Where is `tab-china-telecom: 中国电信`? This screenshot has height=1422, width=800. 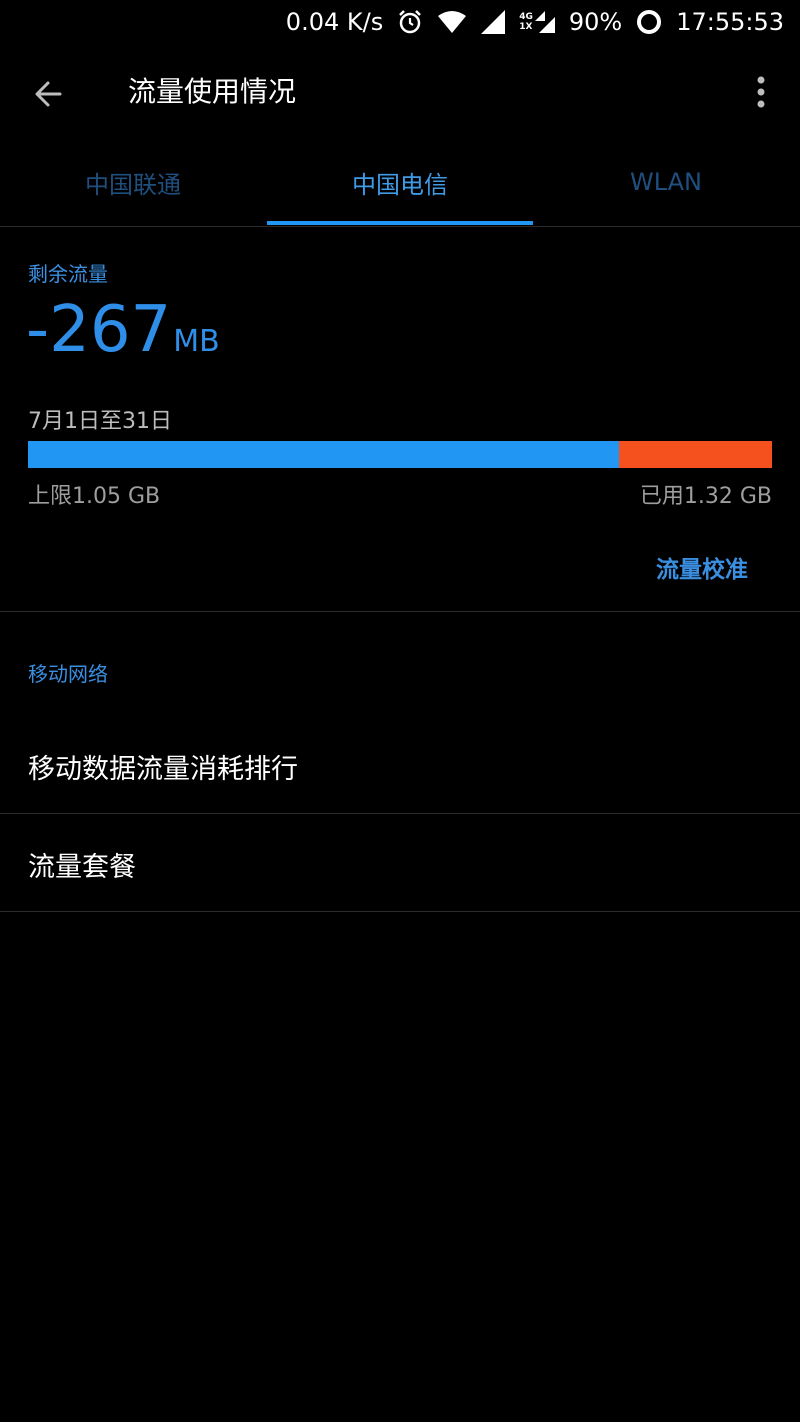 tab-china-telecom: 中国电信 is located at coordinates (400, 182).